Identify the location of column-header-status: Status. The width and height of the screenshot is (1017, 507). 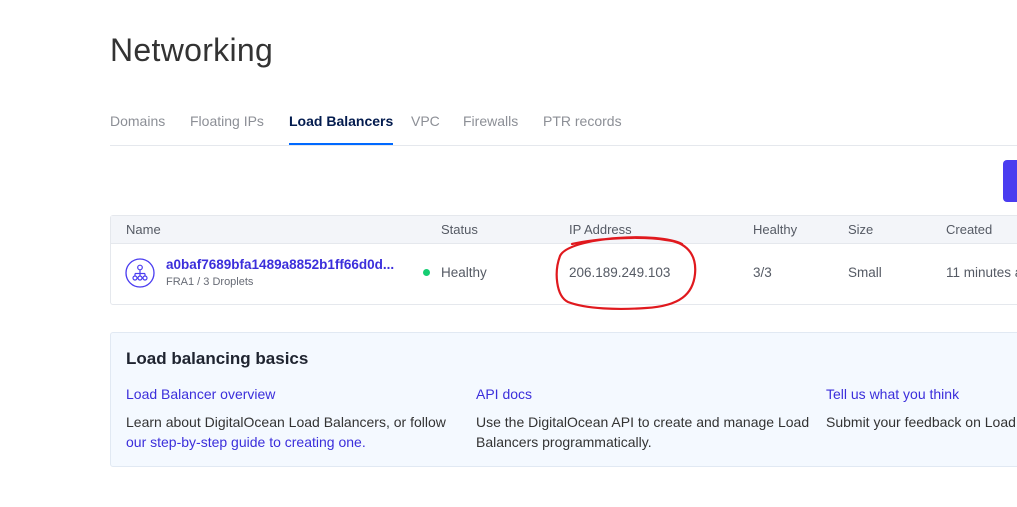
(459, 229).